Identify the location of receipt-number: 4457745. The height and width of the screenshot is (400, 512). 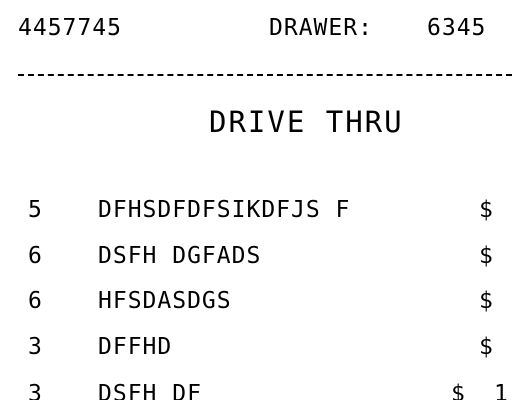
(70, 28).